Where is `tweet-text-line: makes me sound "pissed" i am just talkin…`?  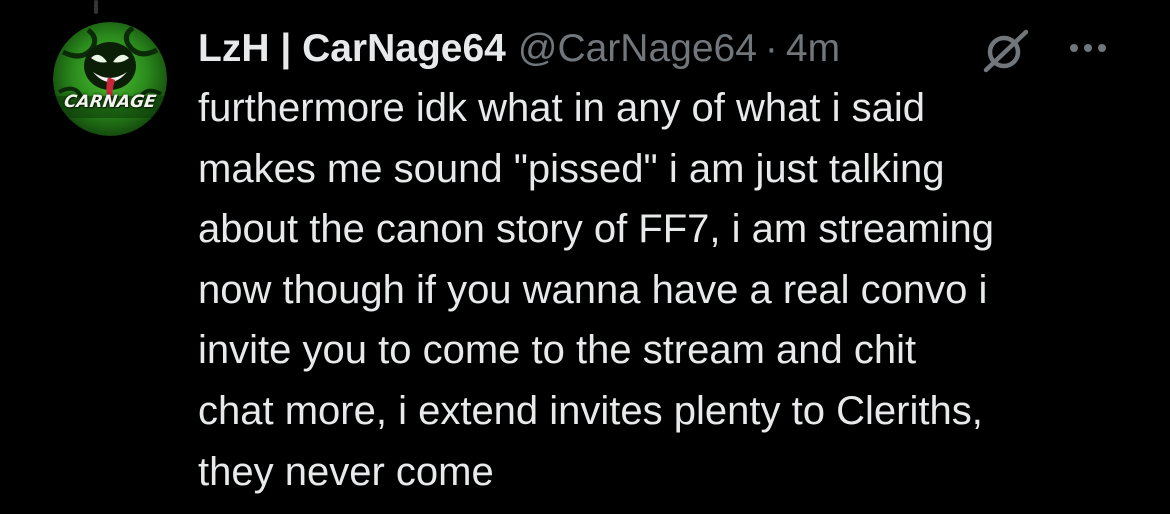 tweet-text-line: makes me sound "pissed" i am just talkin… is located at coordinates (571, 168).